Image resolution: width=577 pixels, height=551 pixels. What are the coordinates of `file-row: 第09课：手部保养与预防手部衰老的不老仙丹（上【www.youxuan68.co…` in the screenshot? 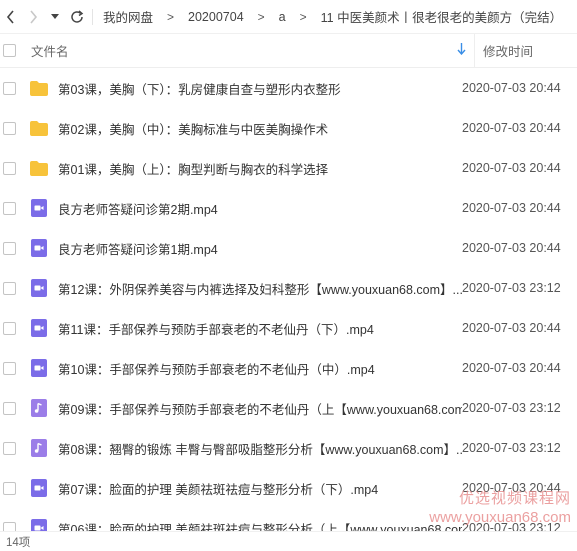 It's located at (288, 408).